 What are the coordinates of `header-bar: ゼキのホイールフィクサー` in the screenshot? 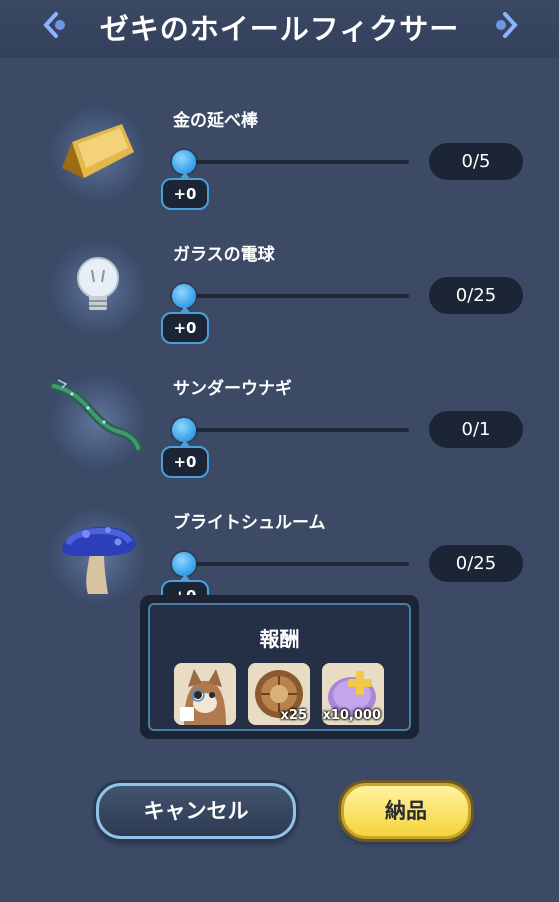 It's located at (279, 29).